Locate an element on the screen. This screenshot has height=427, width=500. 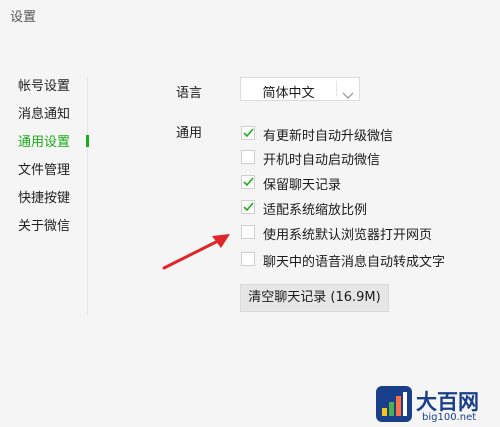
sidebar-item-files: 文件管理 is located at coordinates (44, 168).